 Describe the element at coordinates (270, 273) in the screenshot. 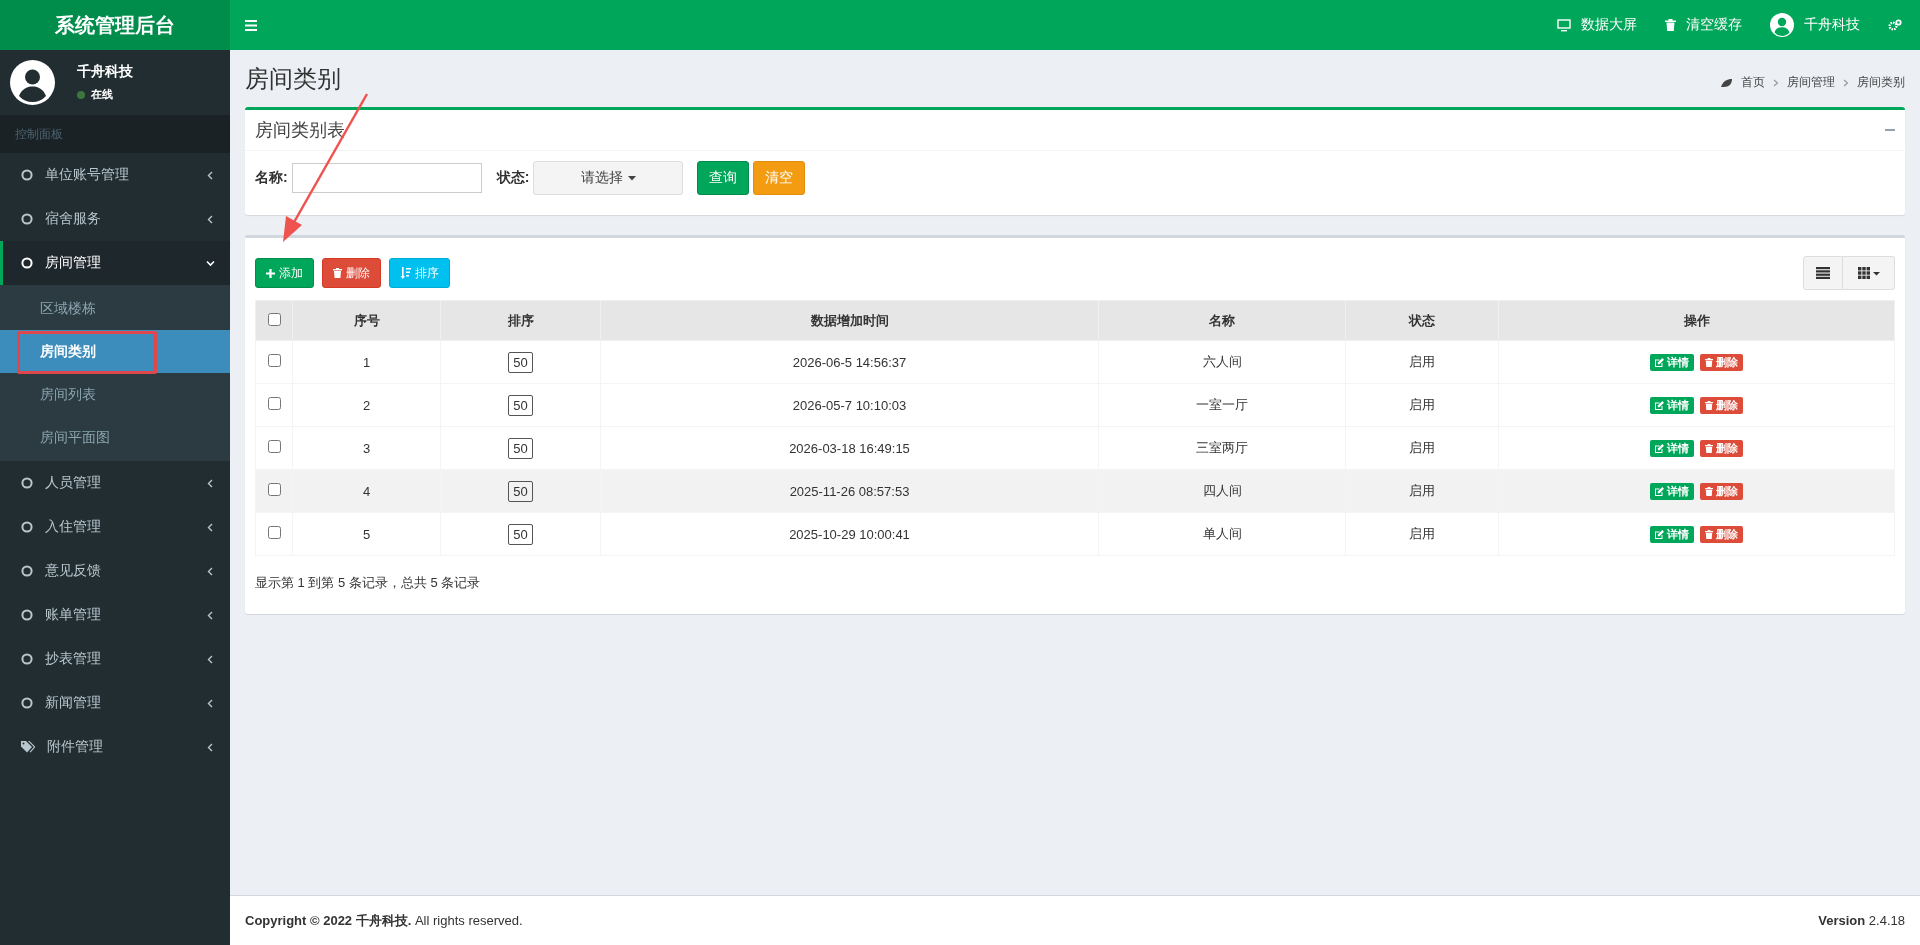

I see `plus-icon` at that location.